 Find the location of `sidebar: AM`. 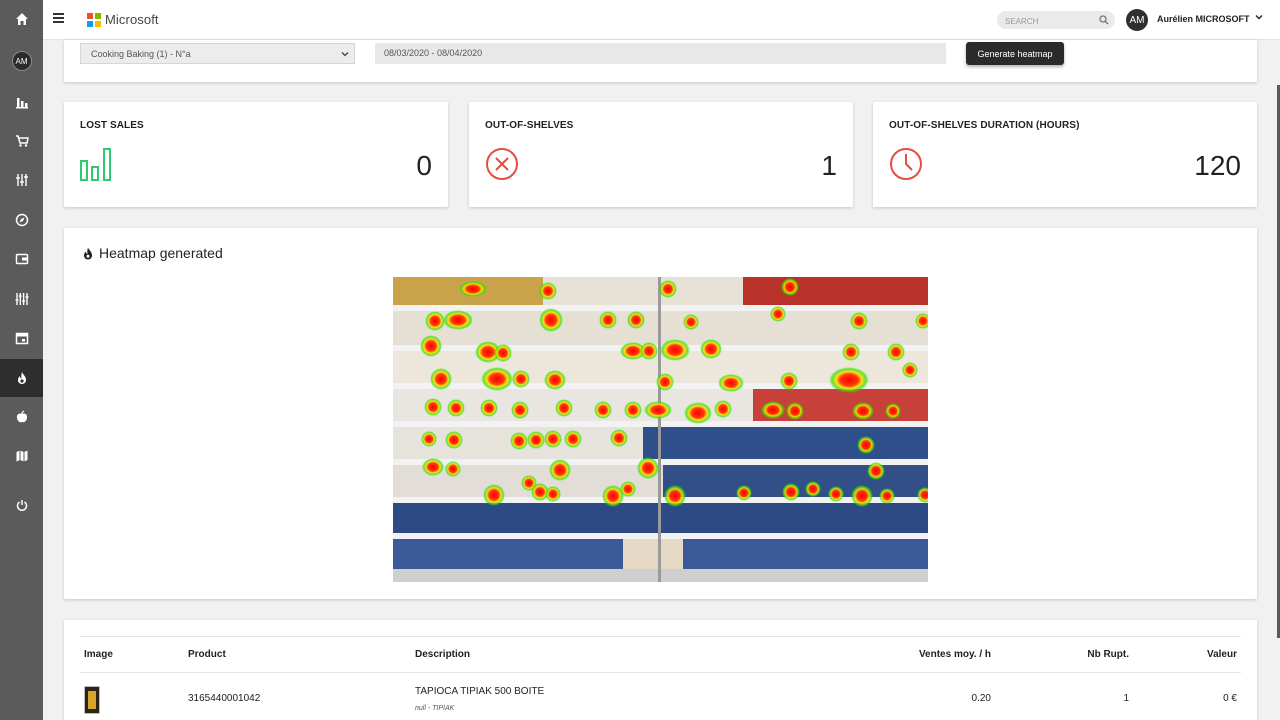

sidebar: AM is located at coordinates (21, 360).